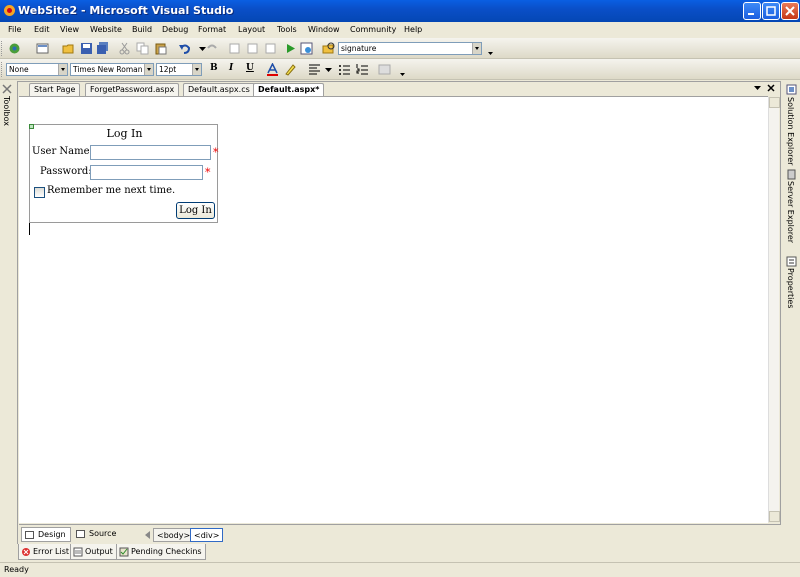 The image size is (800, 577). Describe the element at coordinates (231, 68) in the screenshot. I see `italic-button: I` at that location.